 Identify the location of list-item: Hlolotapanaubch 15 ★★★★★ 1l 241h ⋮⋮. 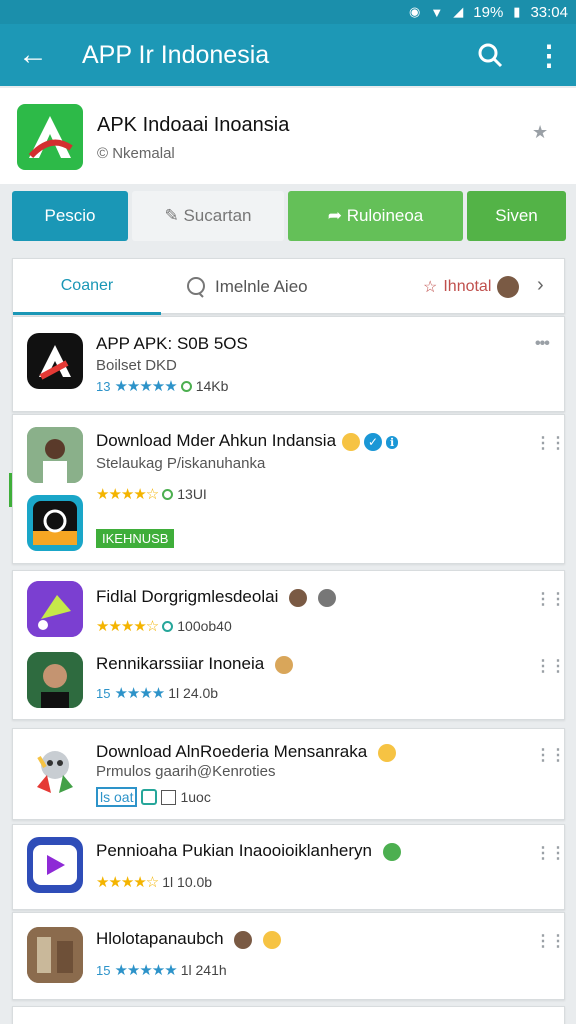
(289, 957).